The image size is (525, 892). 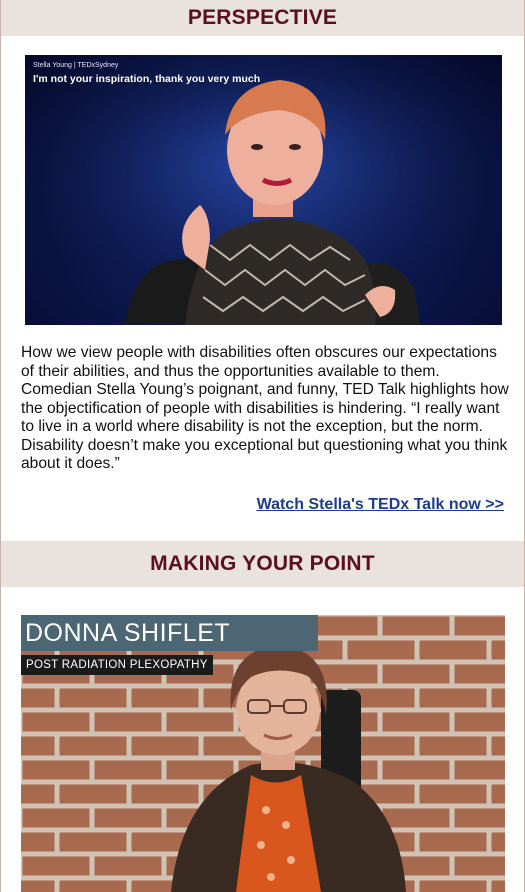 I want to click on watch-talk-link: Watch Stella's TEDx Talk now >>, so click(x=380, y=505).